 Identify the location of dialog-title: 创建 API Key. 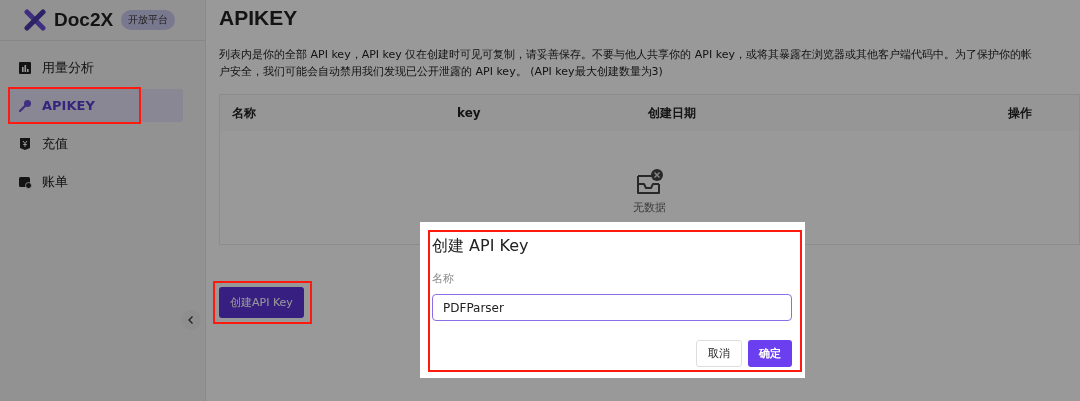
(481, 246).